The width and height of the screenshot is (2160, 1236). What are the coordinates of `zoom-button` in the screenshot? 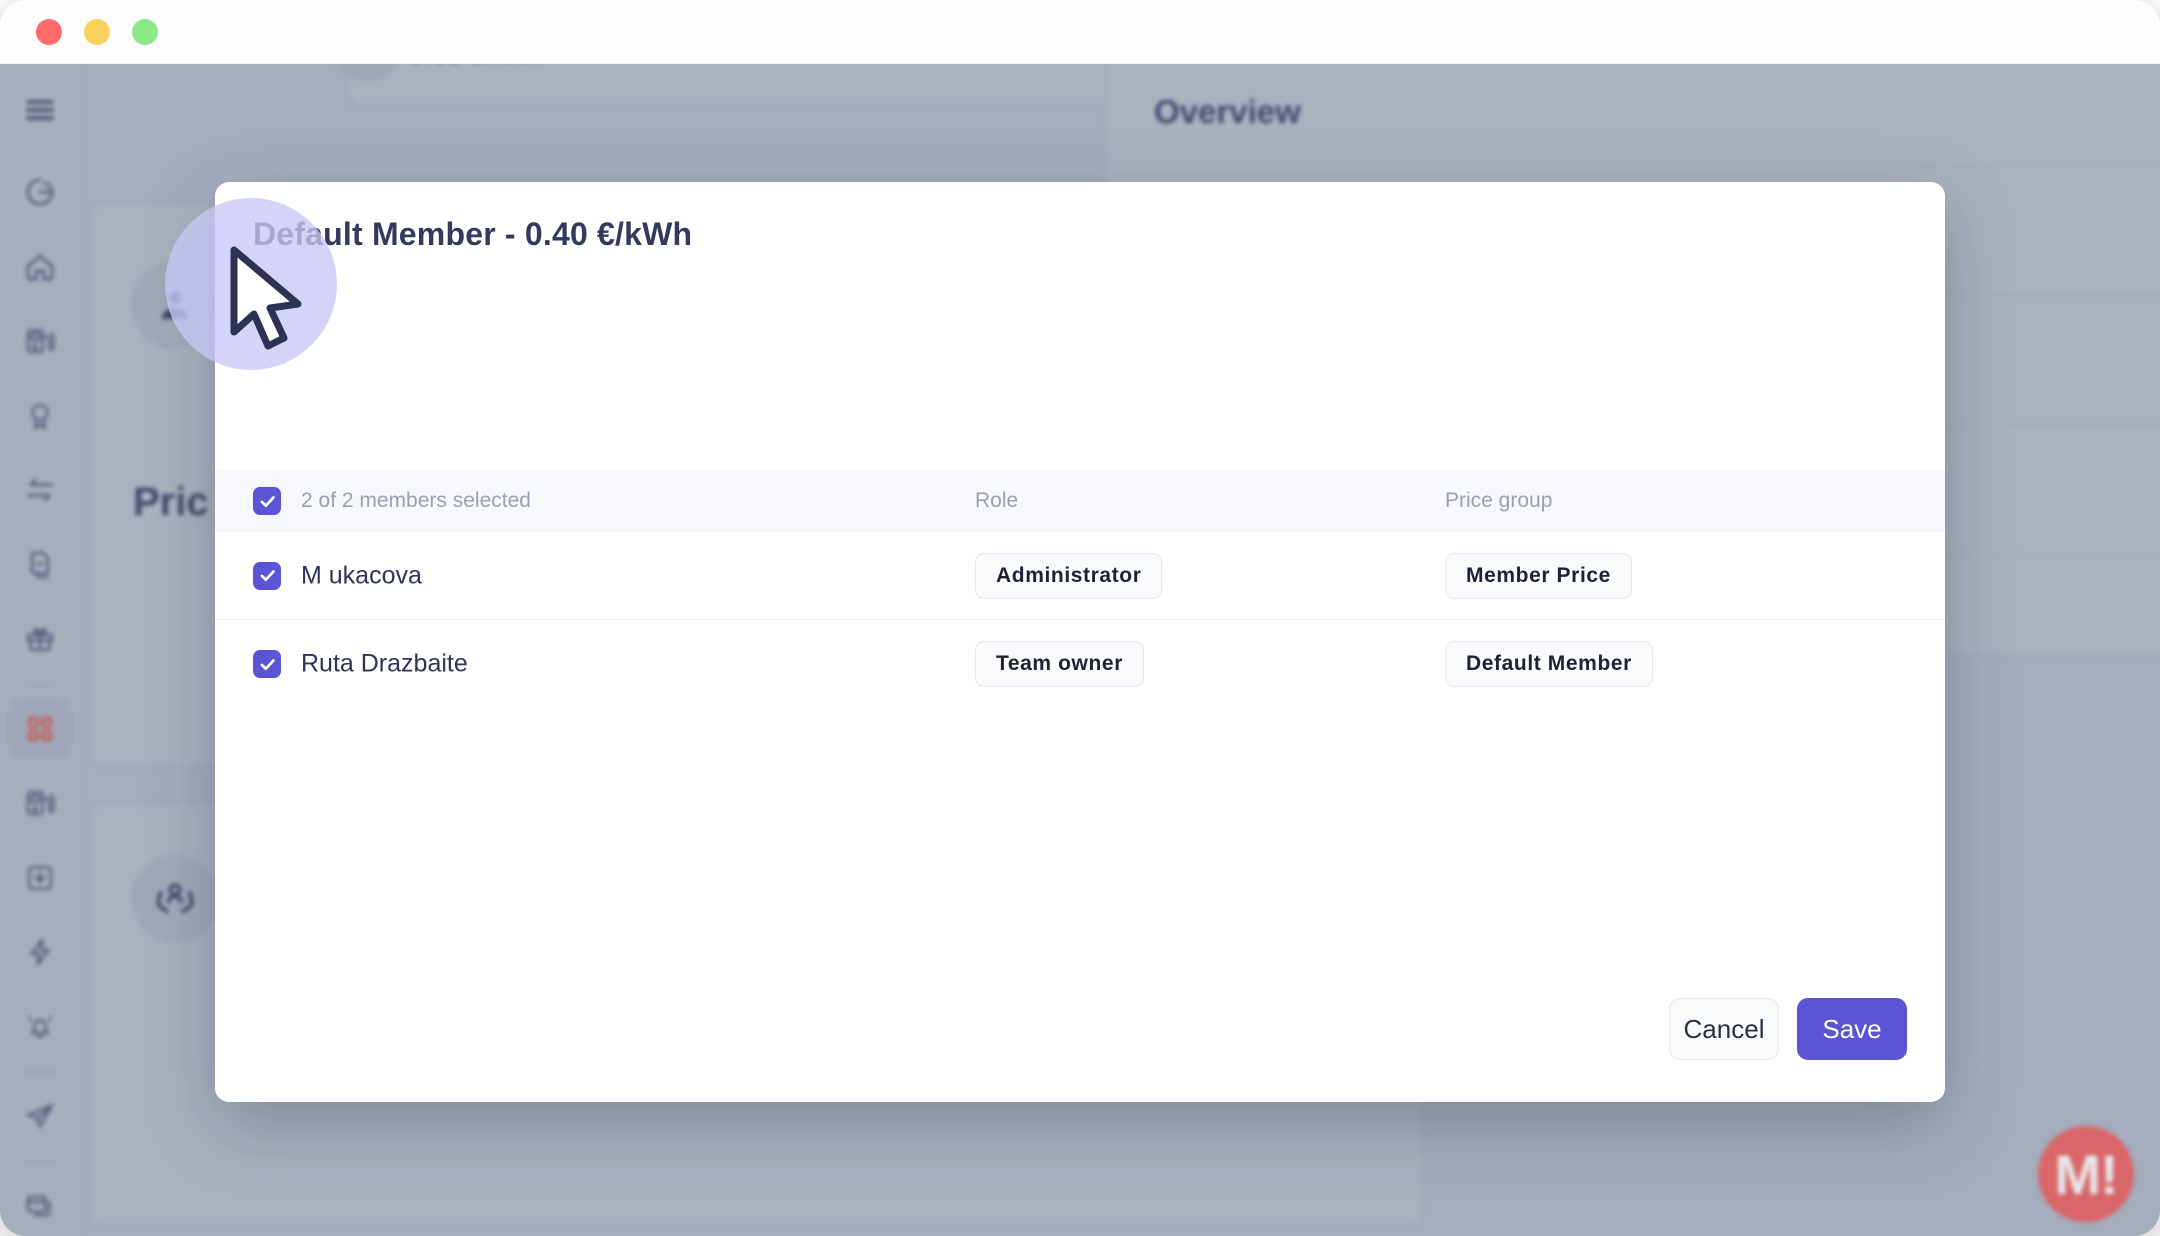 It's located at (145, 31).